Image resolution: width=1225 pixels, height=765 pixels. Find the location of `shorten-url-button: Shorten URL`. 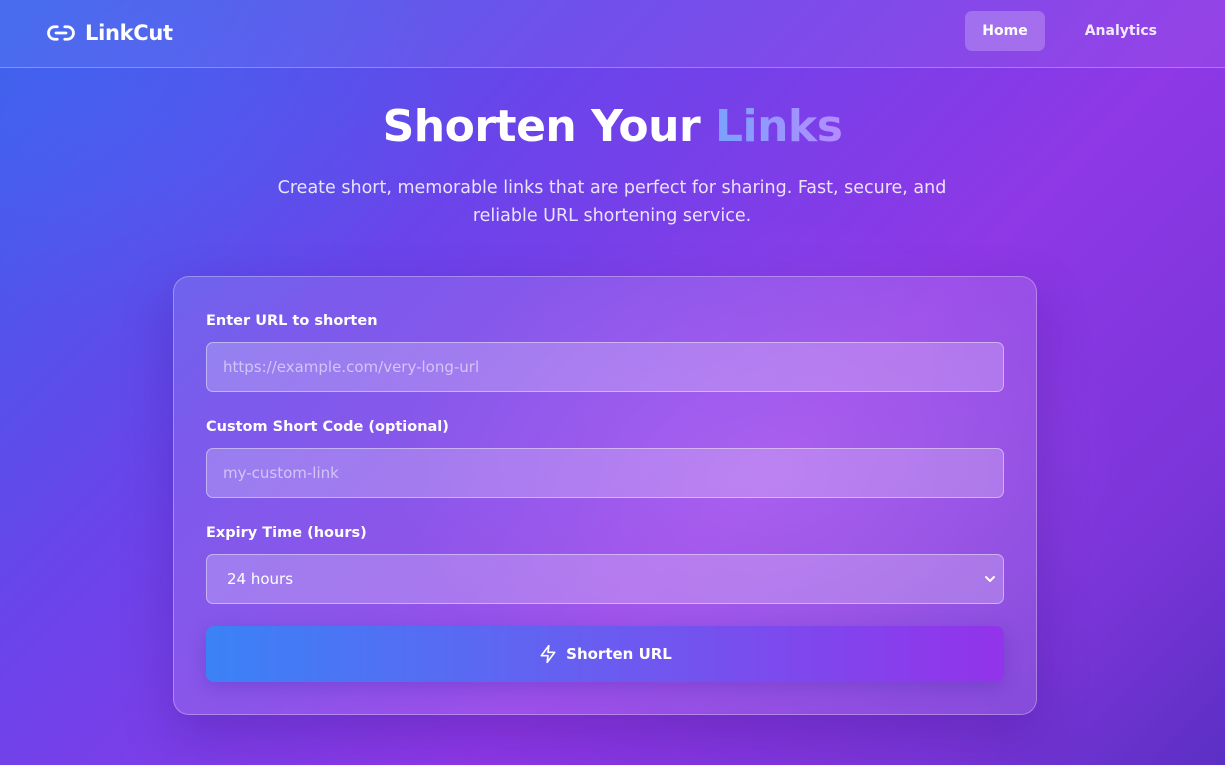

shorten-url-button: Shorten URL is located at coordinates (605, 654).